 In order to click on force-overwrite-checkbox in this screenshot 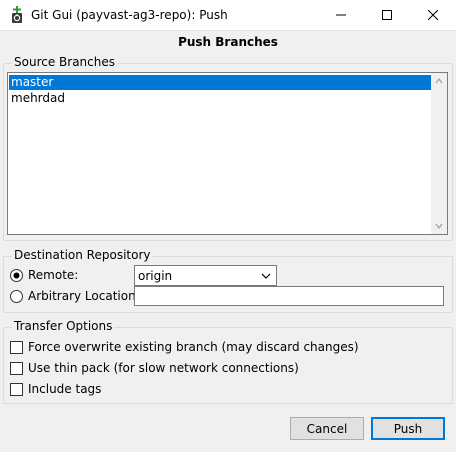, I will do `click(16, 347)`.